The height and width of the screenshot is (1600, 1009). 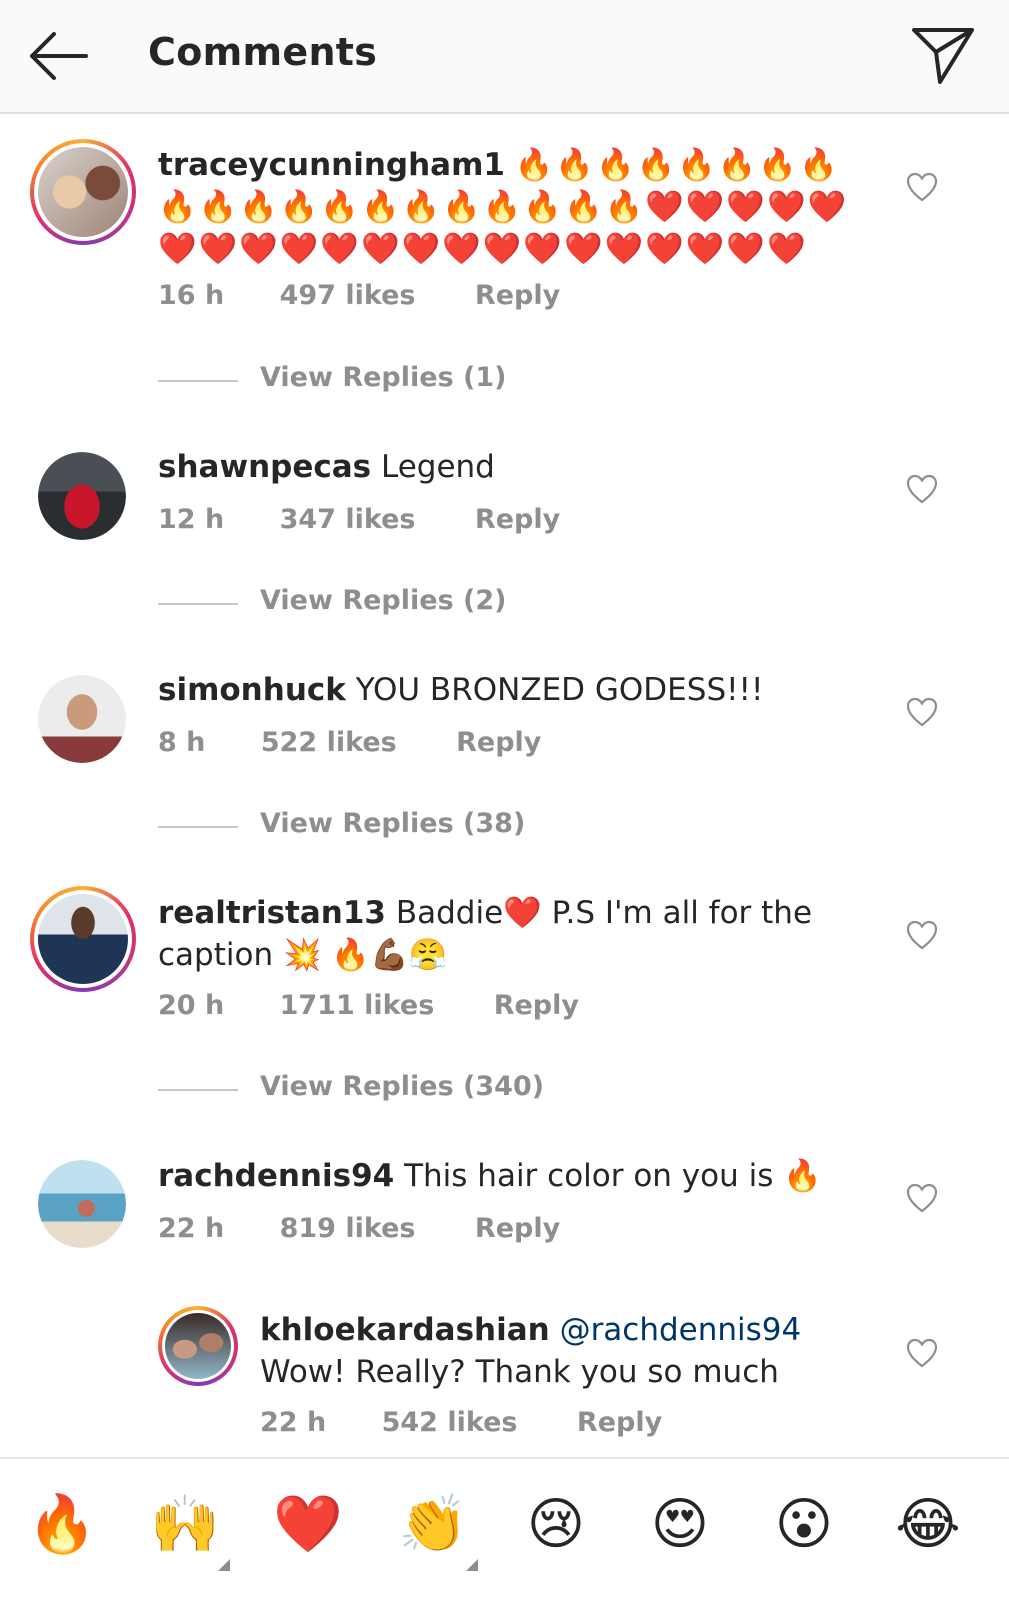 What do you see at coordinates (504, 57) in the screenshot?
I see `top-bar: Comments` at bounding box center [504, 57].